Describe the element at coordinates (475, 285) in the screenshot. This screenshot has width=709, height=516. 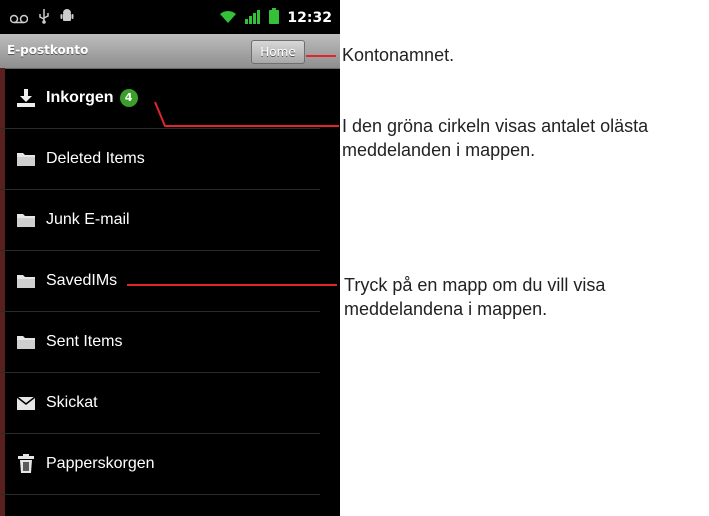
I see `annotation-open-folder-line1: Tryck på en mapp om du vill visa` at that location.